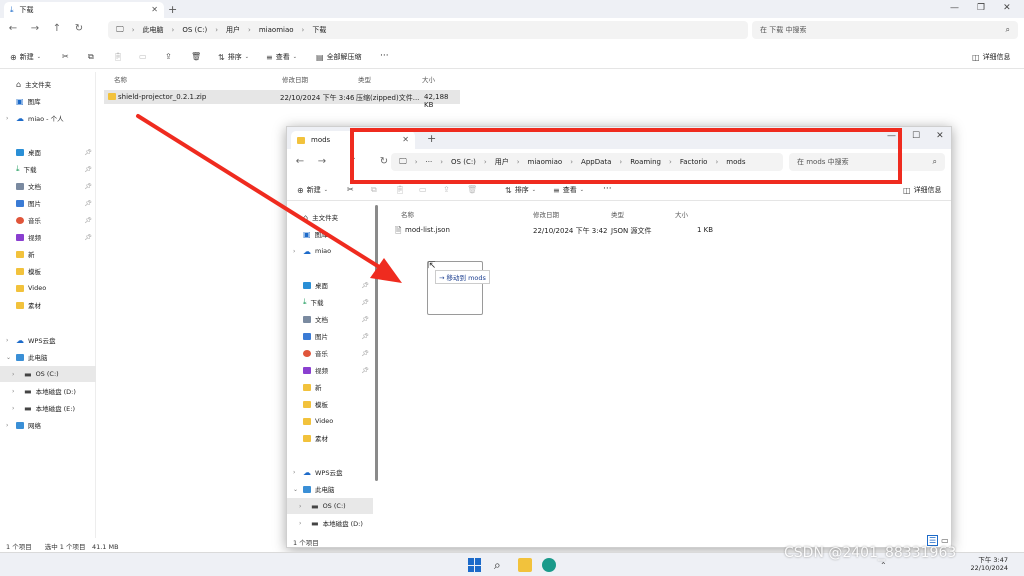 The height and width of the screenshot is (576, 1024). I want to click on watermark: CSDN @2401_88331963, so click(870, 553).